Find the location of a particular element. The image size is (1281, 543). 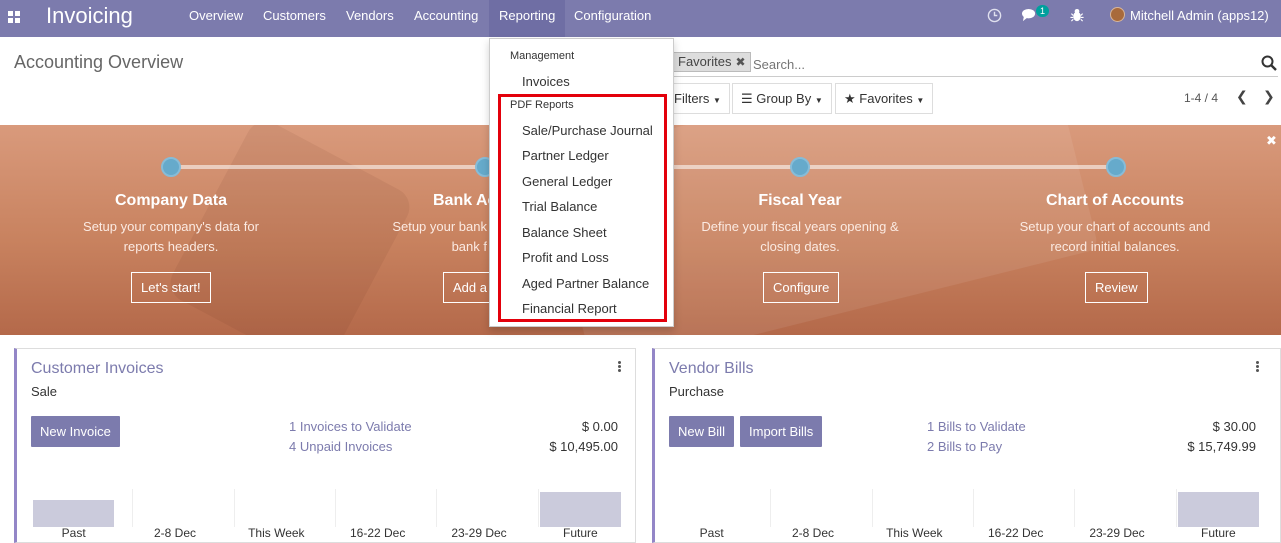

group-by-button: ☰ Group By ▼ is located at coordinates (782, 98).